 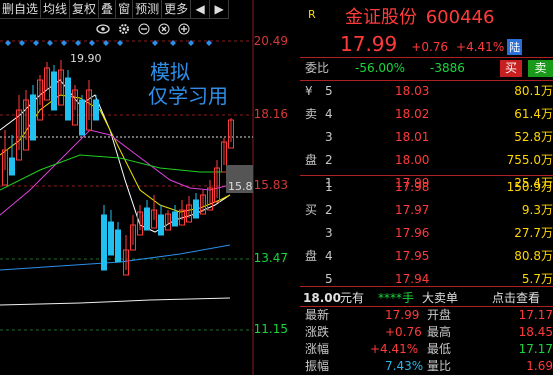 I want to click on sell-level-row: 卖 4 18.02 61.4万, so click(x=426, y=114).